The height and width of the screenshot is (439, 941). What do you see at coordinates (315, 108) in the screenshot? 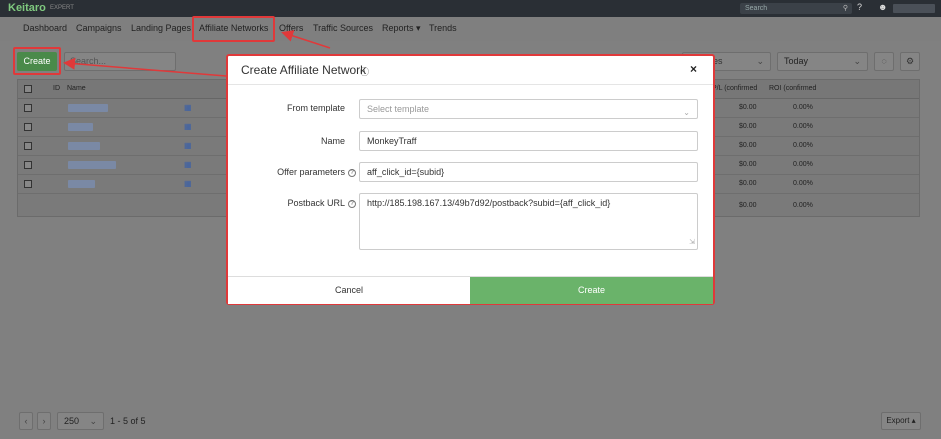
I see `template-label: From template` at bounding box center [315, 108].